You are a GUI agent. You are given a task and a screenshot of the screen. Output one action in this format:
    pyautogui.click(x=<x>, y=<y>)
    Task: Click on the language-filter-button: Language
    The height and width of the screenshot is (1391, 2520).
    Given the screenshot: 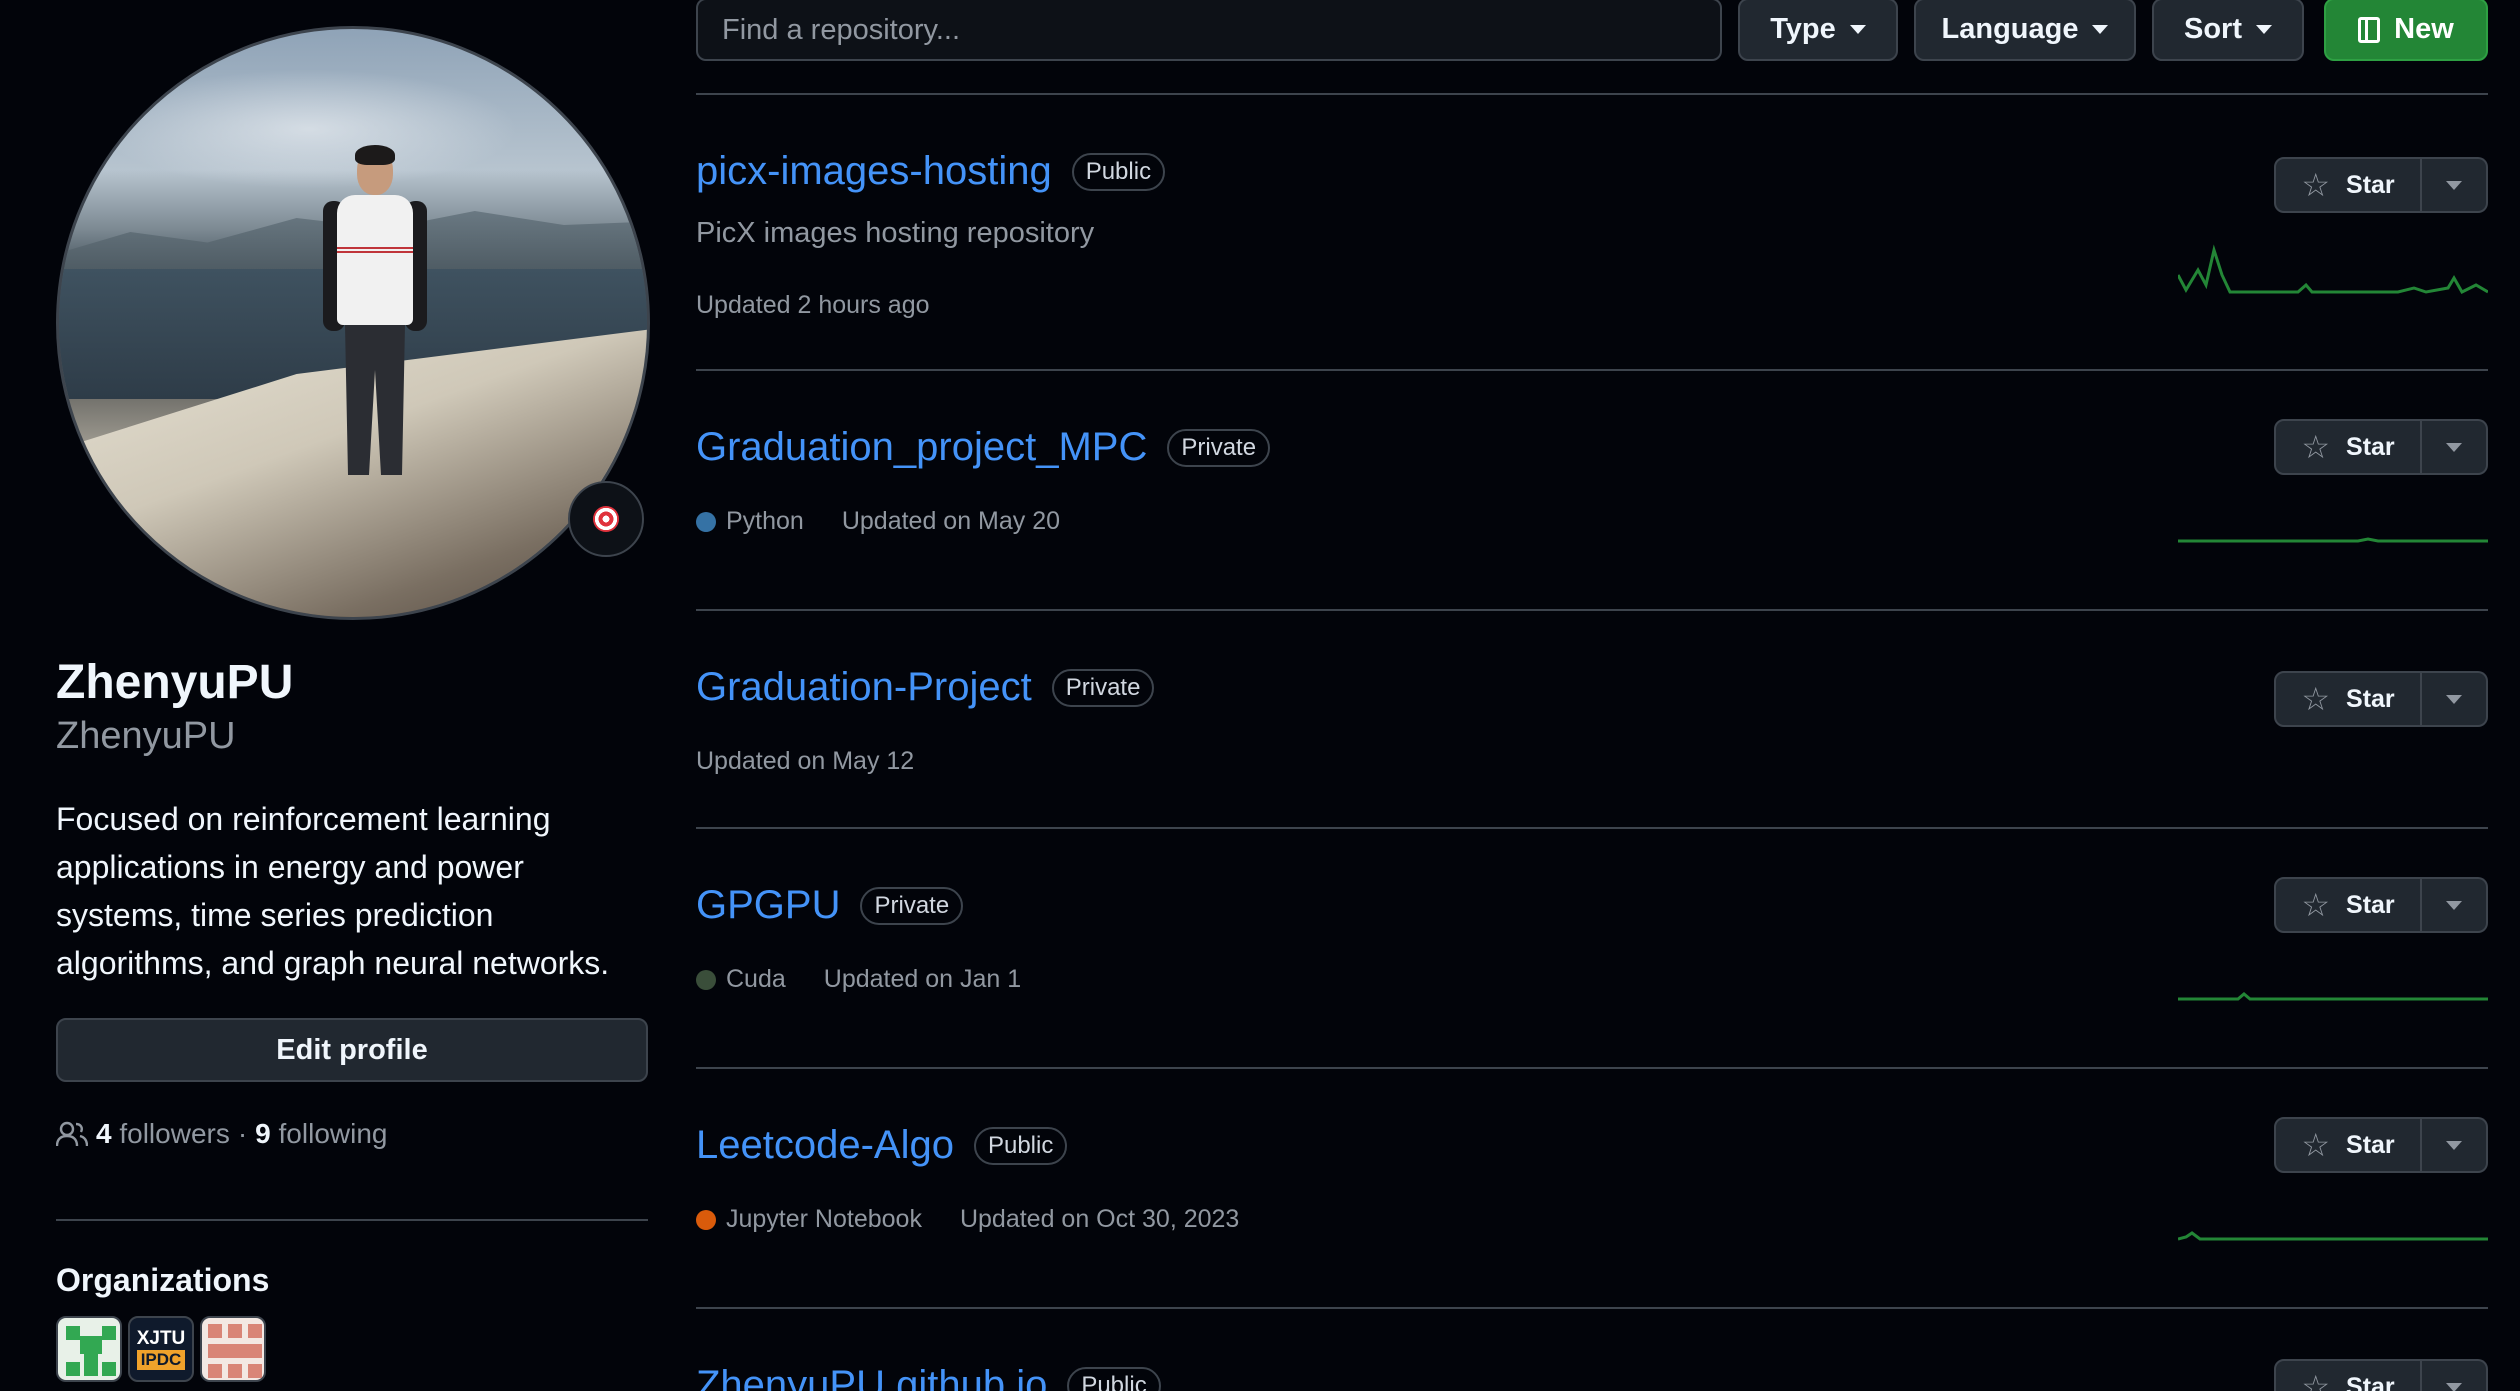 What is the action you would take?
    pyautogui.click(x=2025, y=30)
    